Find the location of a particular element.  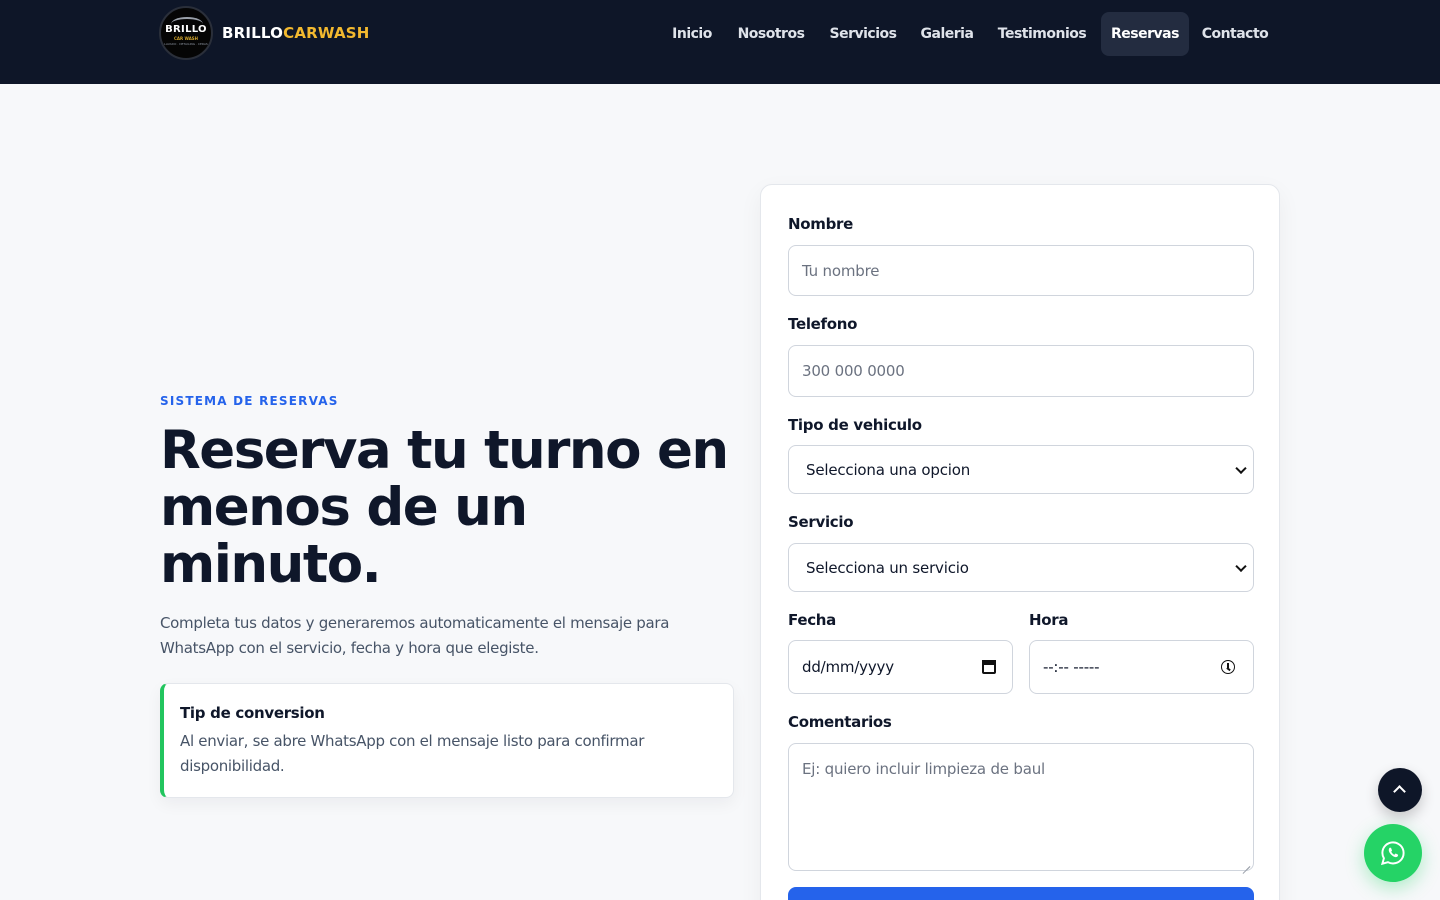

telefono-label: Telefono is located at coordinates (823, 324).